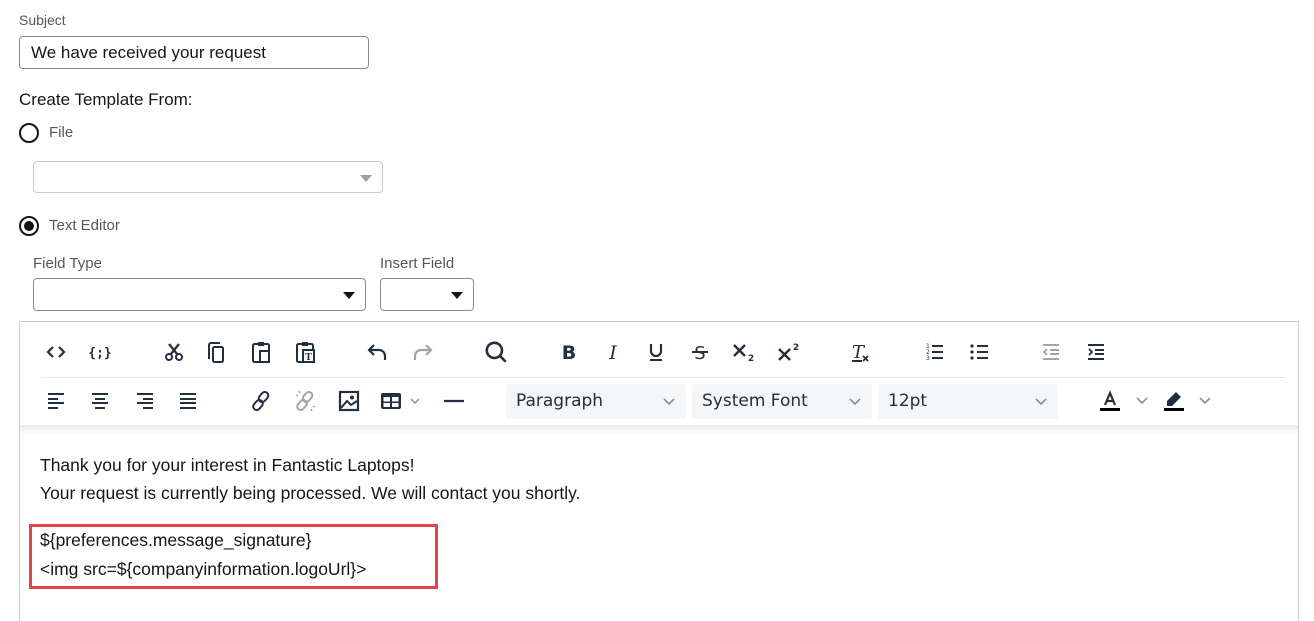 This screenshot has width=1314, height=621. I want to click on field-type-label: Field Type, so click(67, 263).